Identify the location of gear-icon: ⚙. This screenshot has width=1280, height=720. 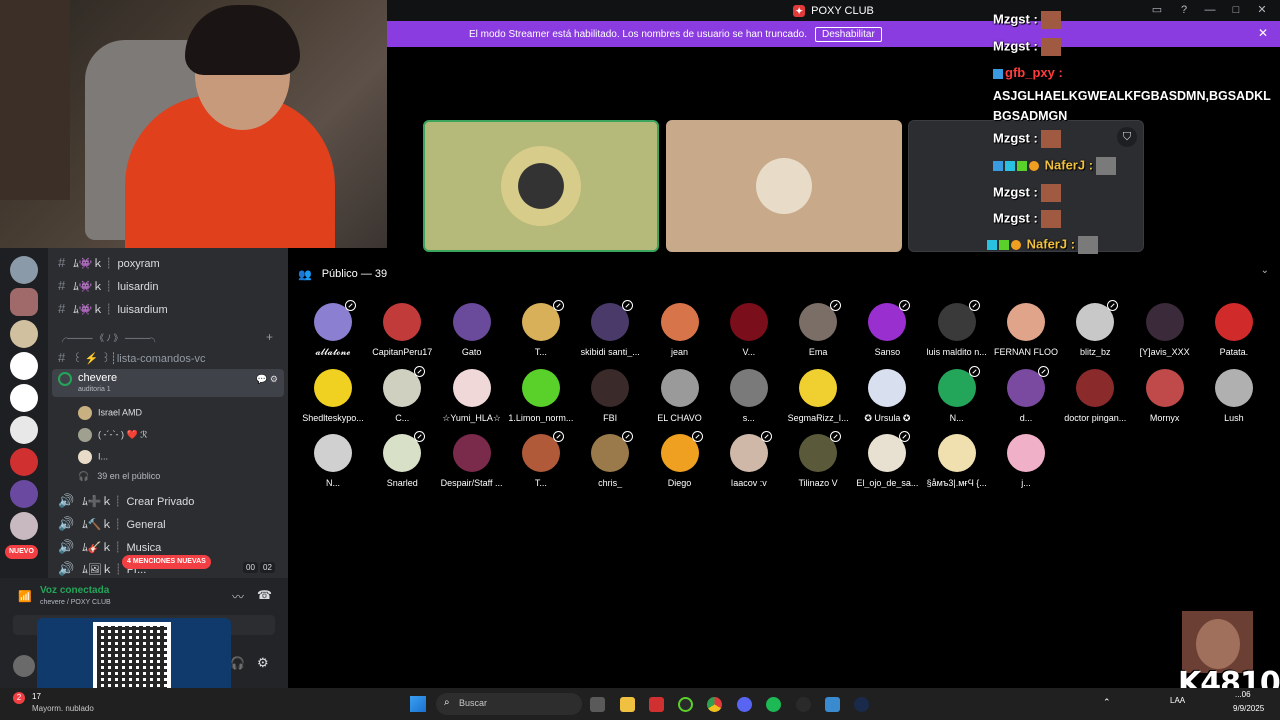
(263, 663).